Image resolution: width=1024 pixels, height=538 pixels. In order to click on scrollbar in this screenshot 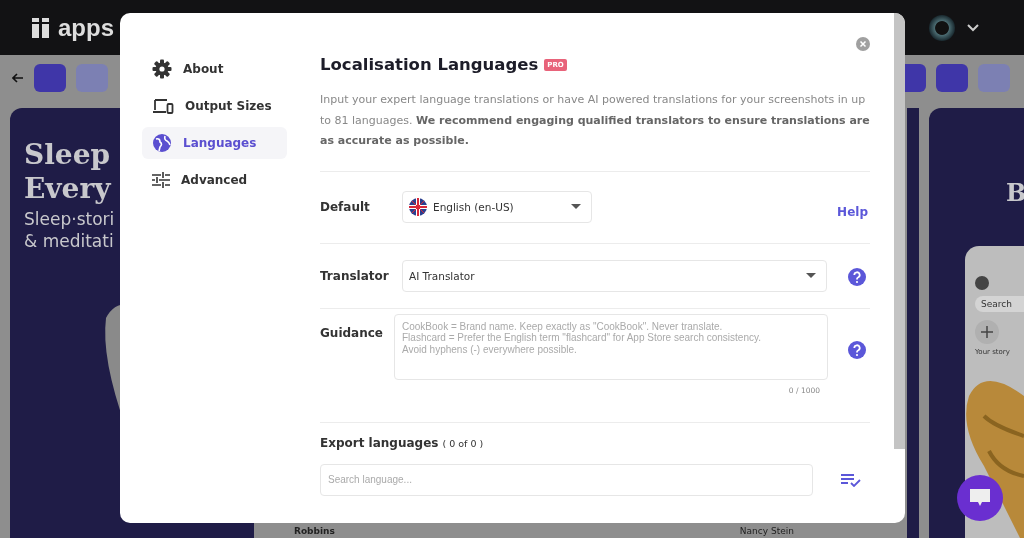, I will do `click(899, 231)`.